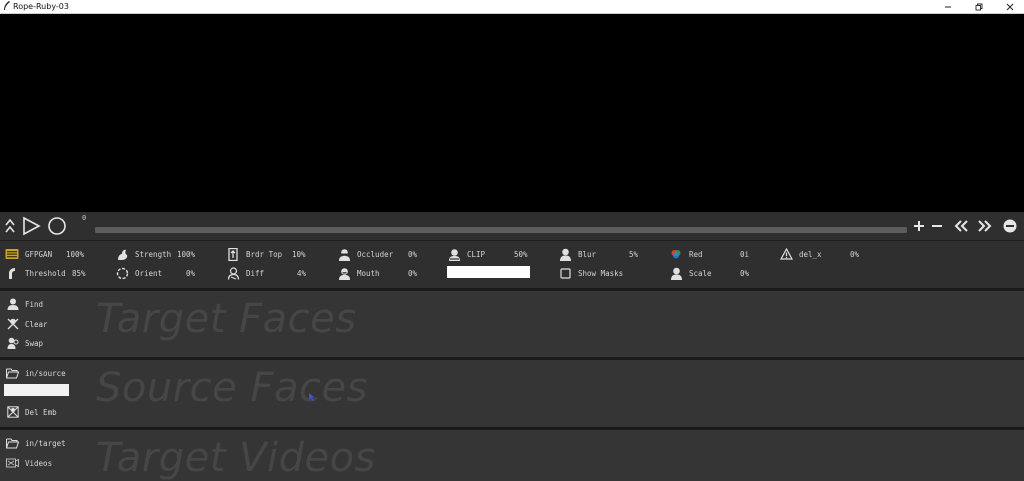 The width and height of the screenshot is (1024, 481). Describe the element at coordinates (690, 273) in the screenshot. I see `param-scale: Scale` at that location.